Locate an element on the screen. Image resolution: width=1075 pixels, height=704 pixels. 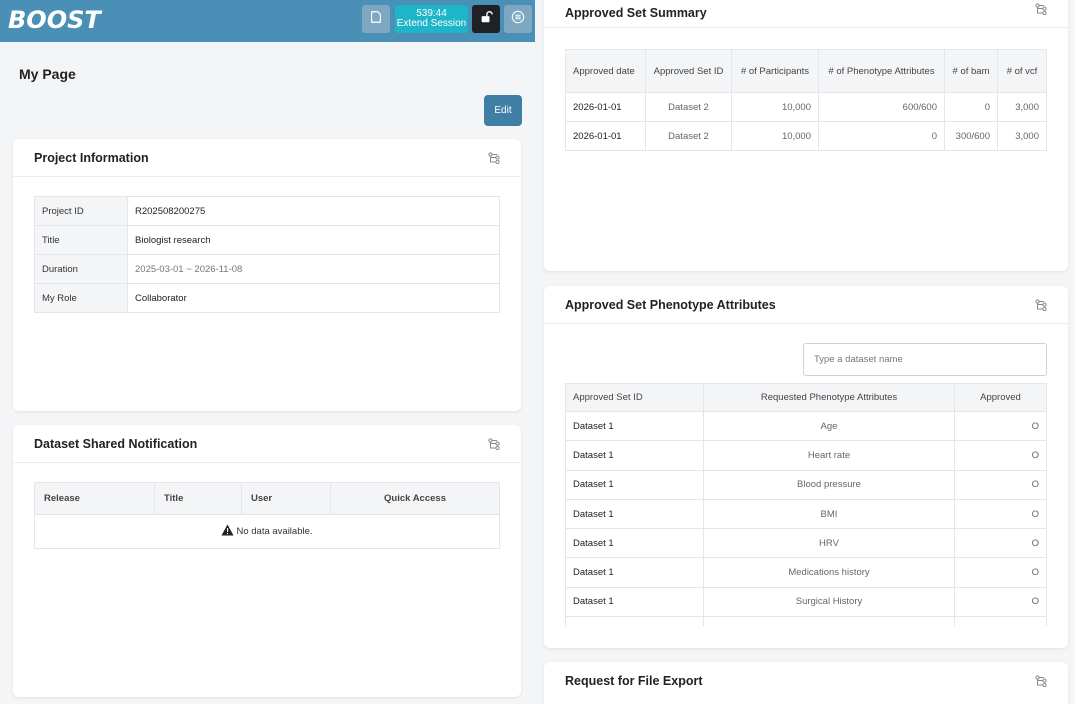
empty-row: No data available. is located at coordinates (267, 531).